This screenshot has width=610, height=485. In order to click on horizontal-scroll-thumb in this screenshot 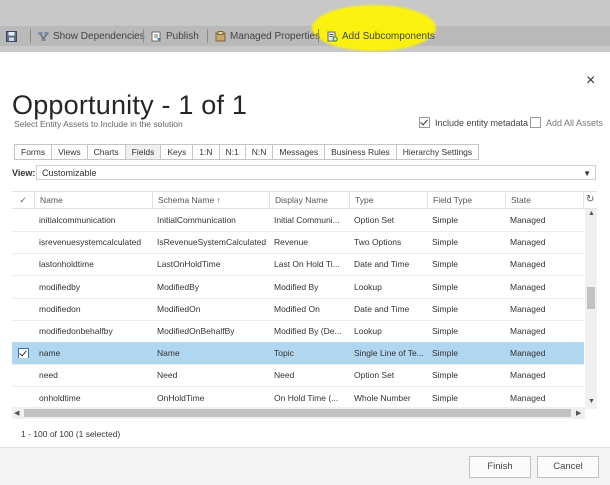, I will do `click(297, 413)`.